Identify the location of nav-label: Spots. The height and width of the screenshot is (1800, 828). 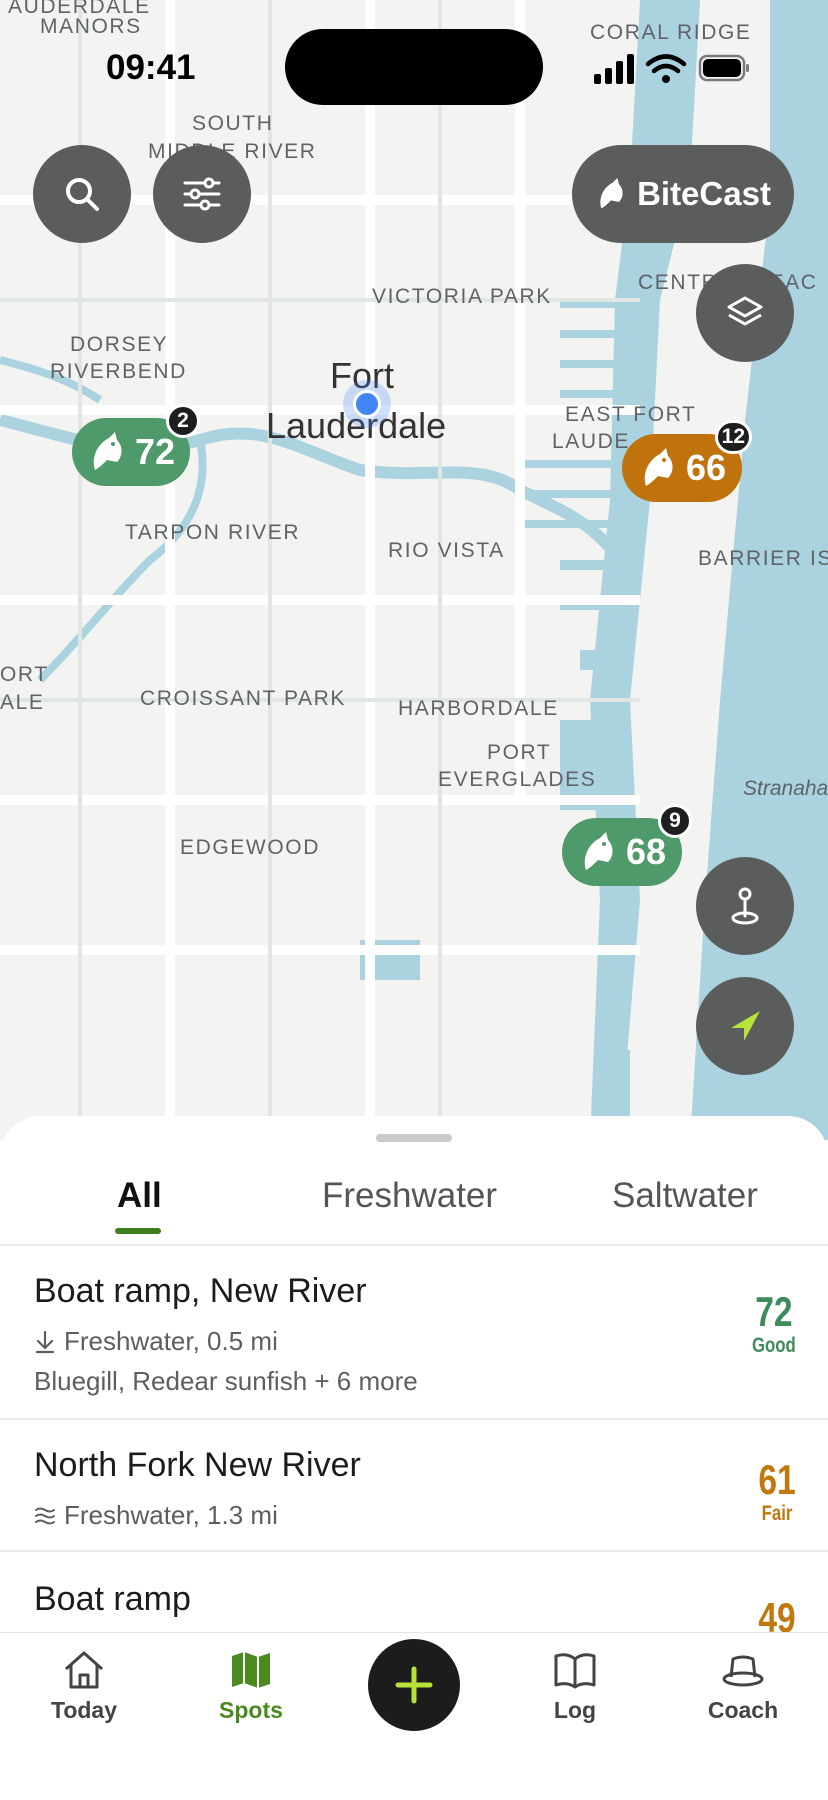
(251, 1710).